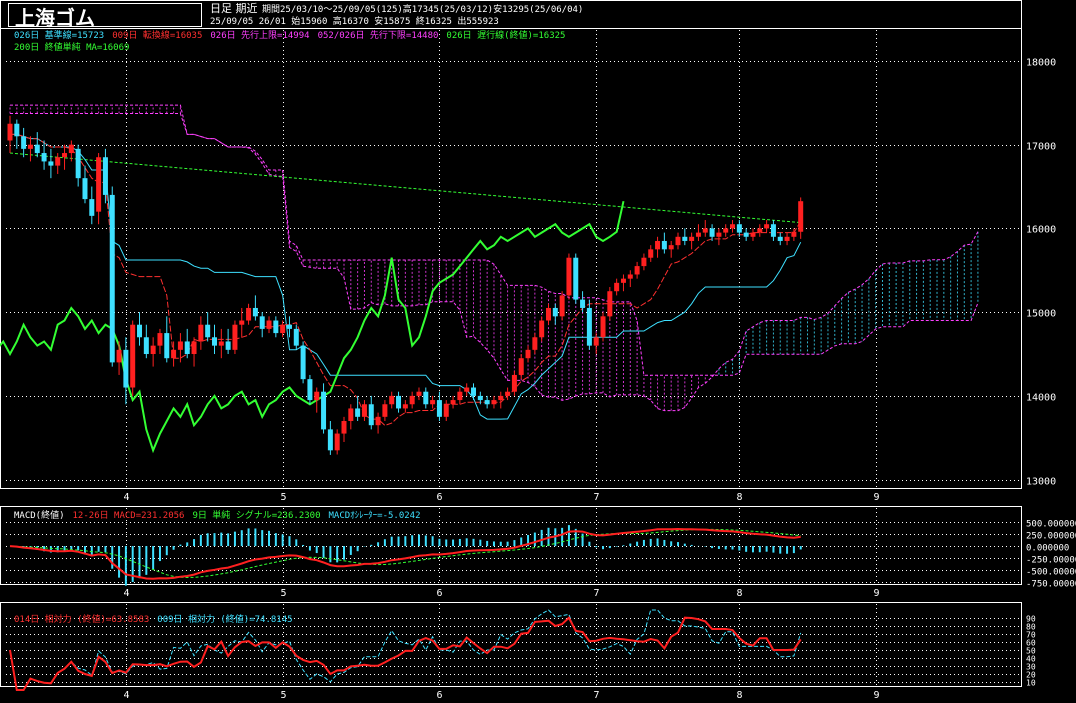  Describe the element at coordinates (256, 515) in the screenshot. I see `macd-legend-item: 9日 単純 シグナル=236.2300` at that location.